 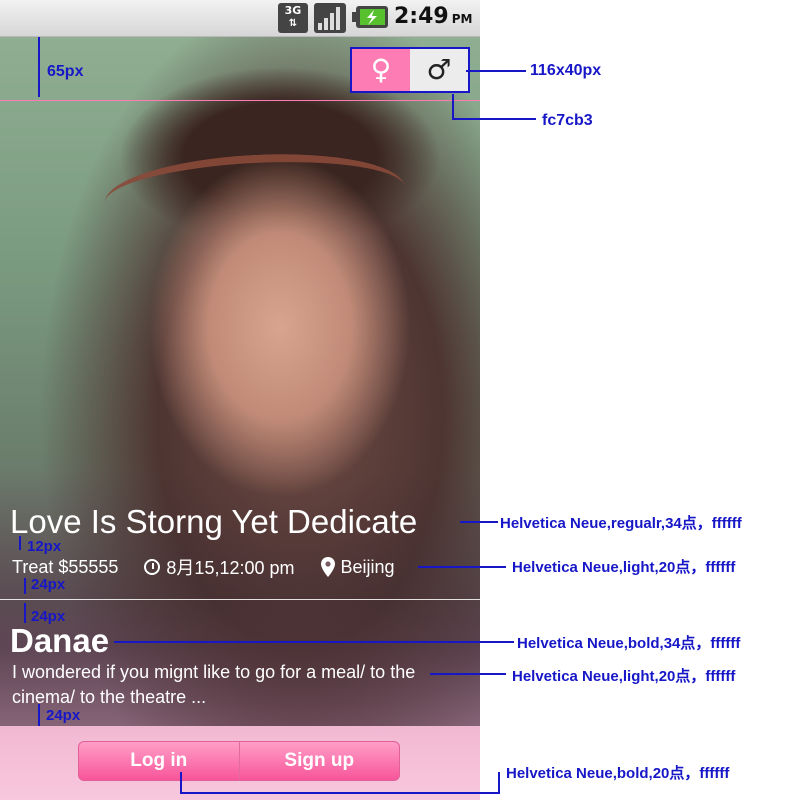 I want to click on content-divider, so click(x=240, y=599).